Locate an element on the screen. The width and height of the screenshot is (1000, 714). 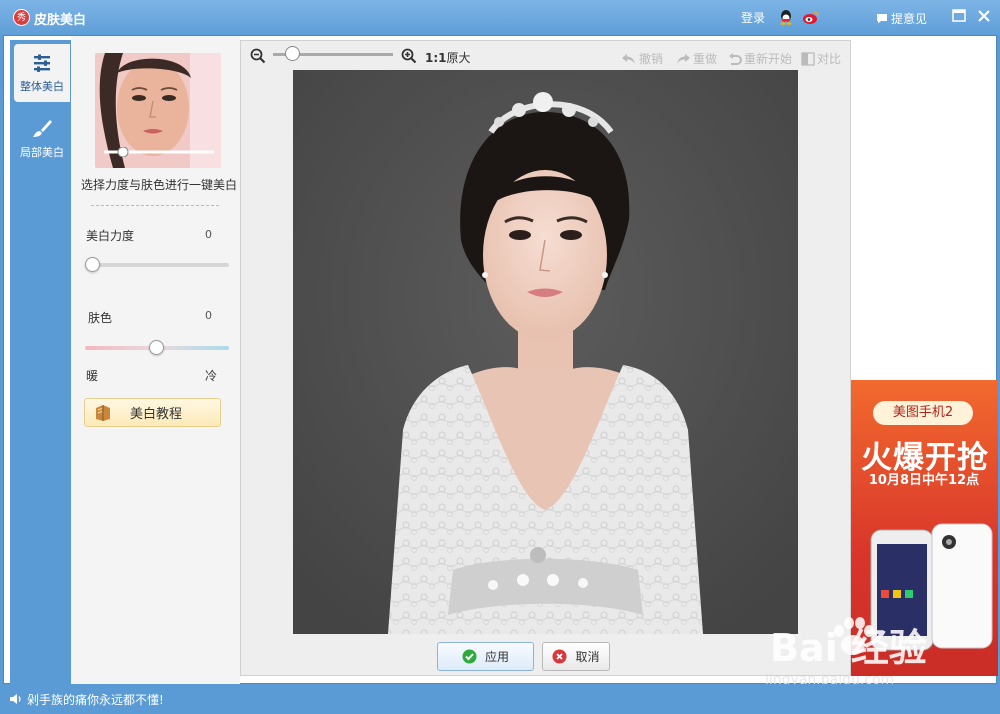
tab-whole-whitening: 整体美白 is located at coordinates (42, 73).